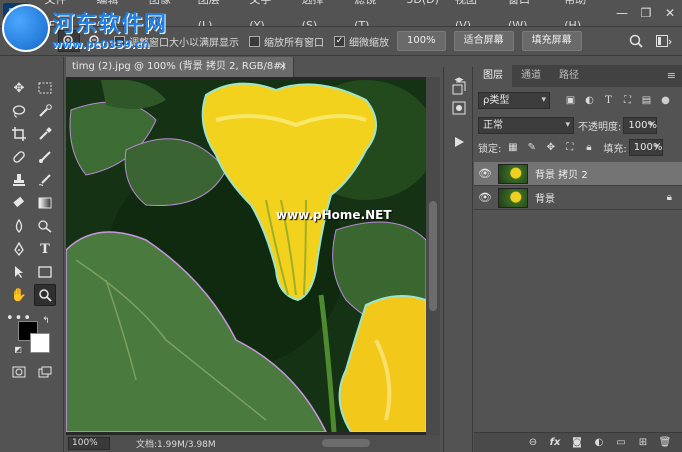 The width and height of the screenshot is (682, 452). Describe the element at coordinates (671, 76) in the screenshot. I see `panel-menu-icon: ≡` at that location.